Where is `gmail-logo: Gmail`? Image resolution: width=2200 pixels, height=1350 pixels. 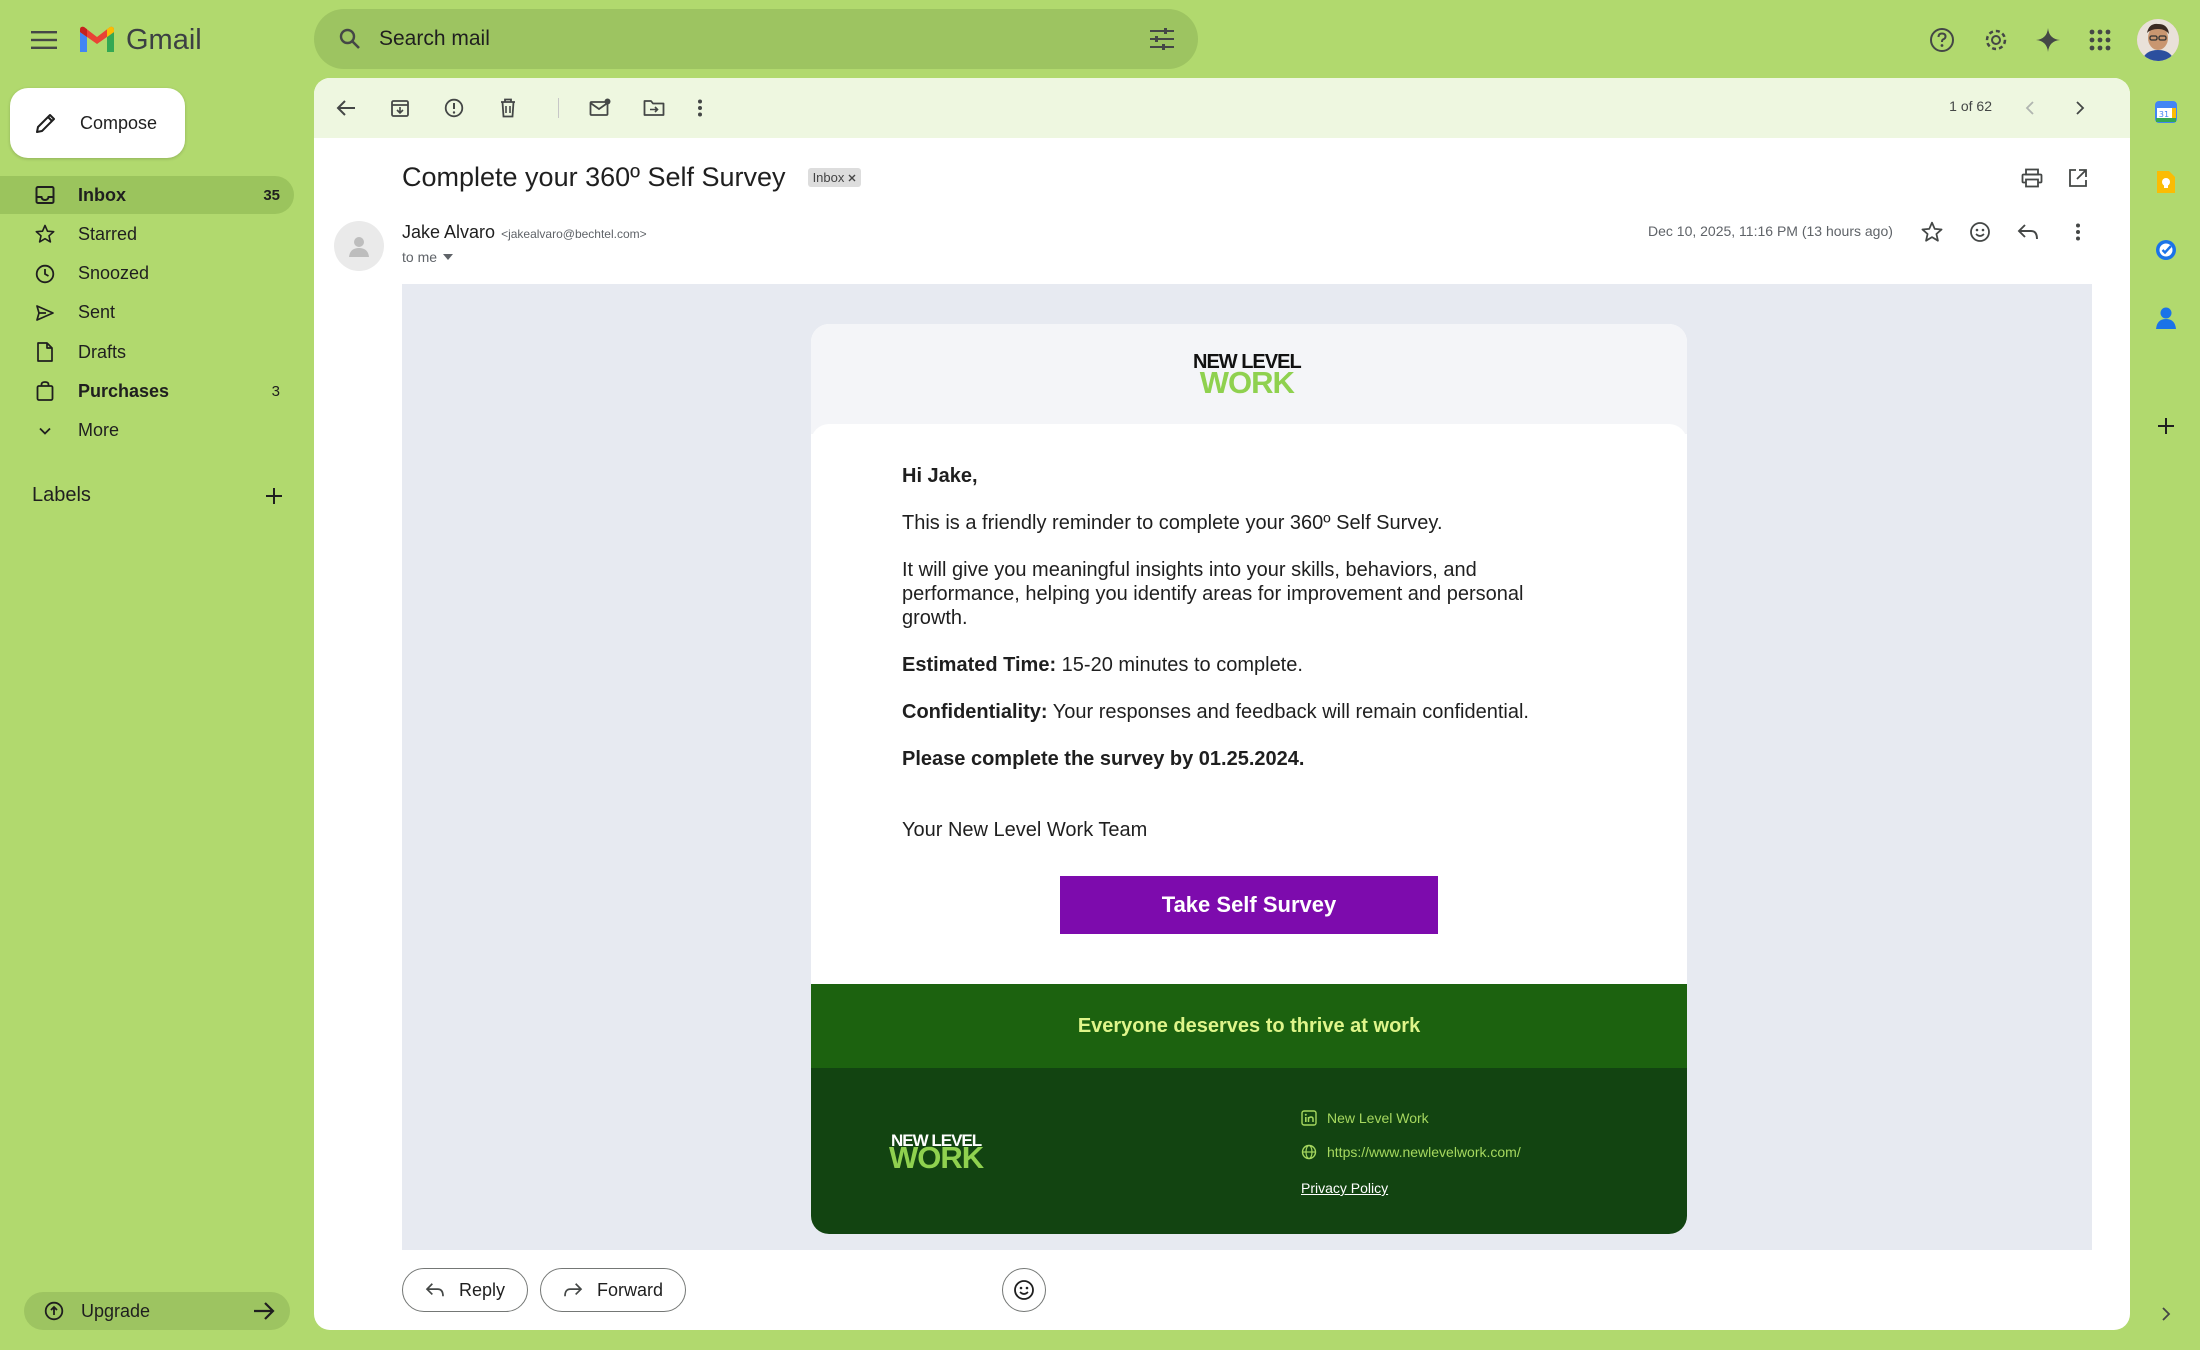 gmail-logo: Gmail is located at coordinates (140, 40).